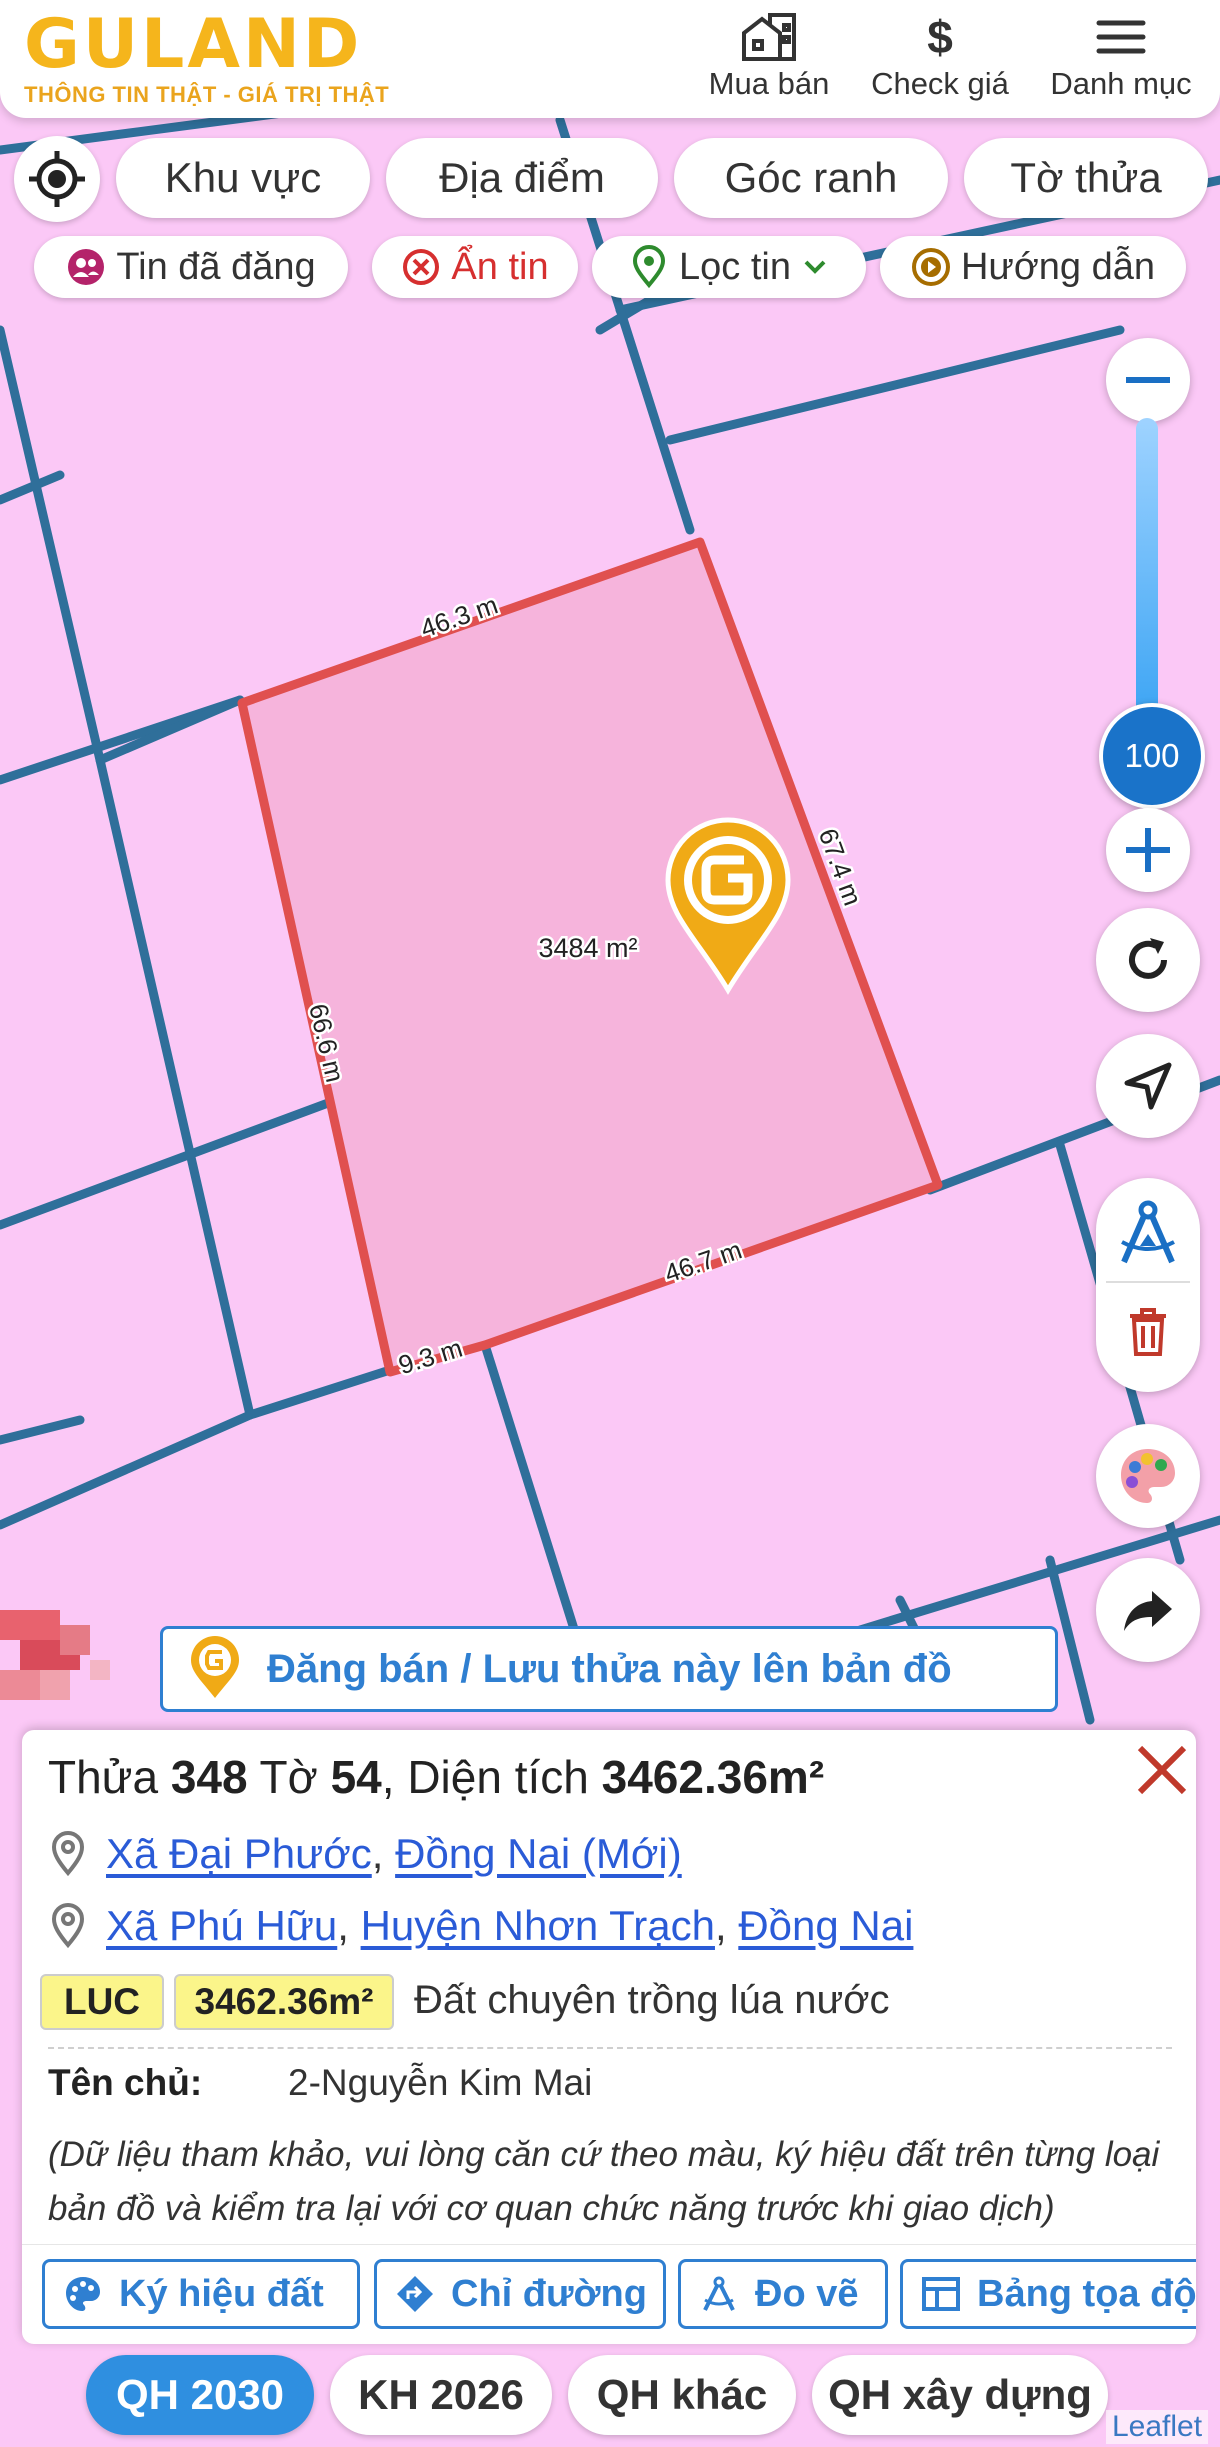 This screenshot has height=2447, width=1220. What do you see at coordinates (1086, 178) in the screenshot?
I see `filter-sheet-plot: Tờ thửa` at bounding box center [1086, 178].